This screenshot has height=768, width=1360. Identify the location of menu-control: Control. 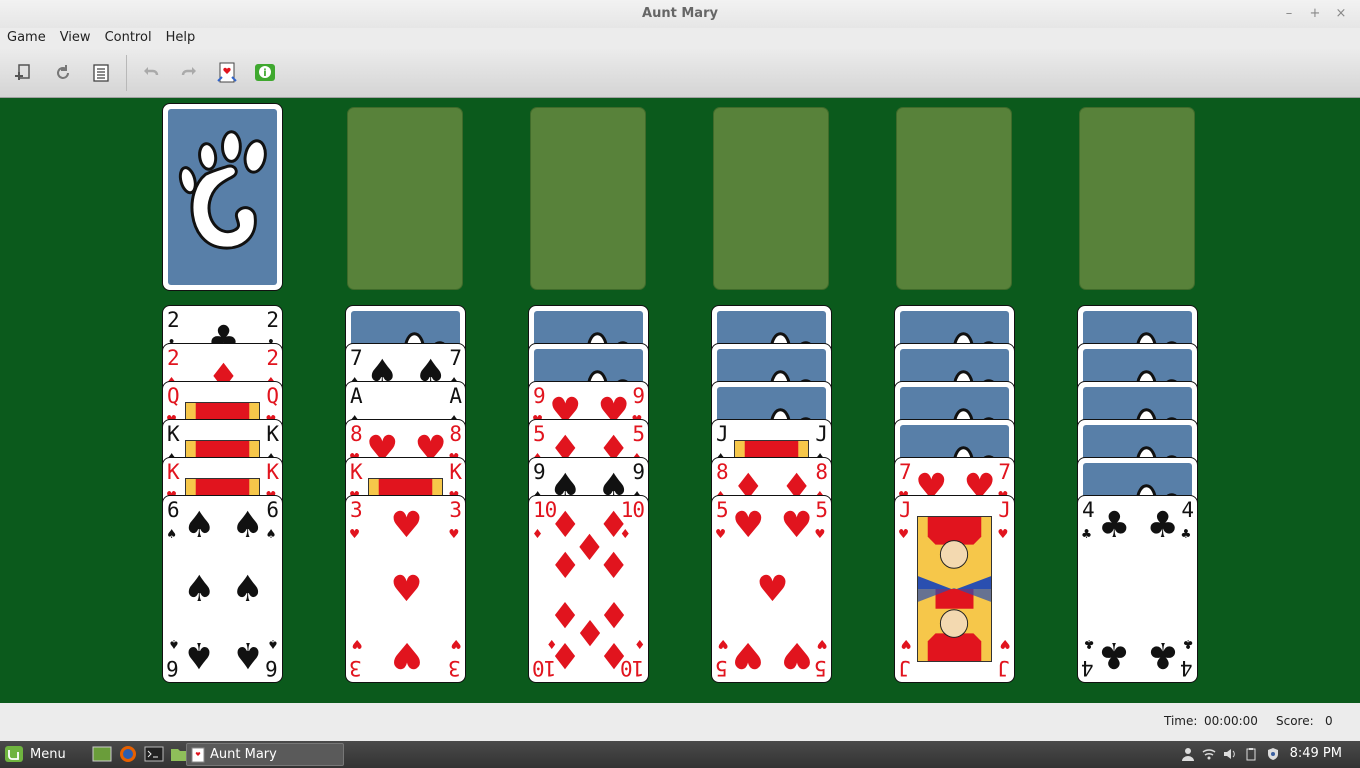
(128, 38).